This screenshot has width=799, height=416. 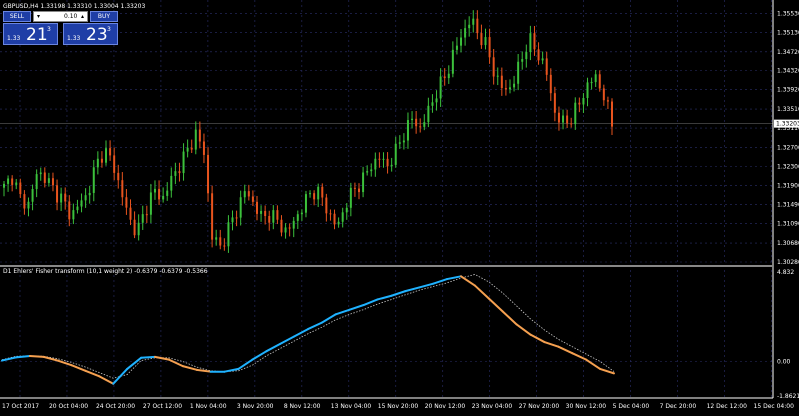 I want to click on buy-button: BUY, so click(x=104, y=16).